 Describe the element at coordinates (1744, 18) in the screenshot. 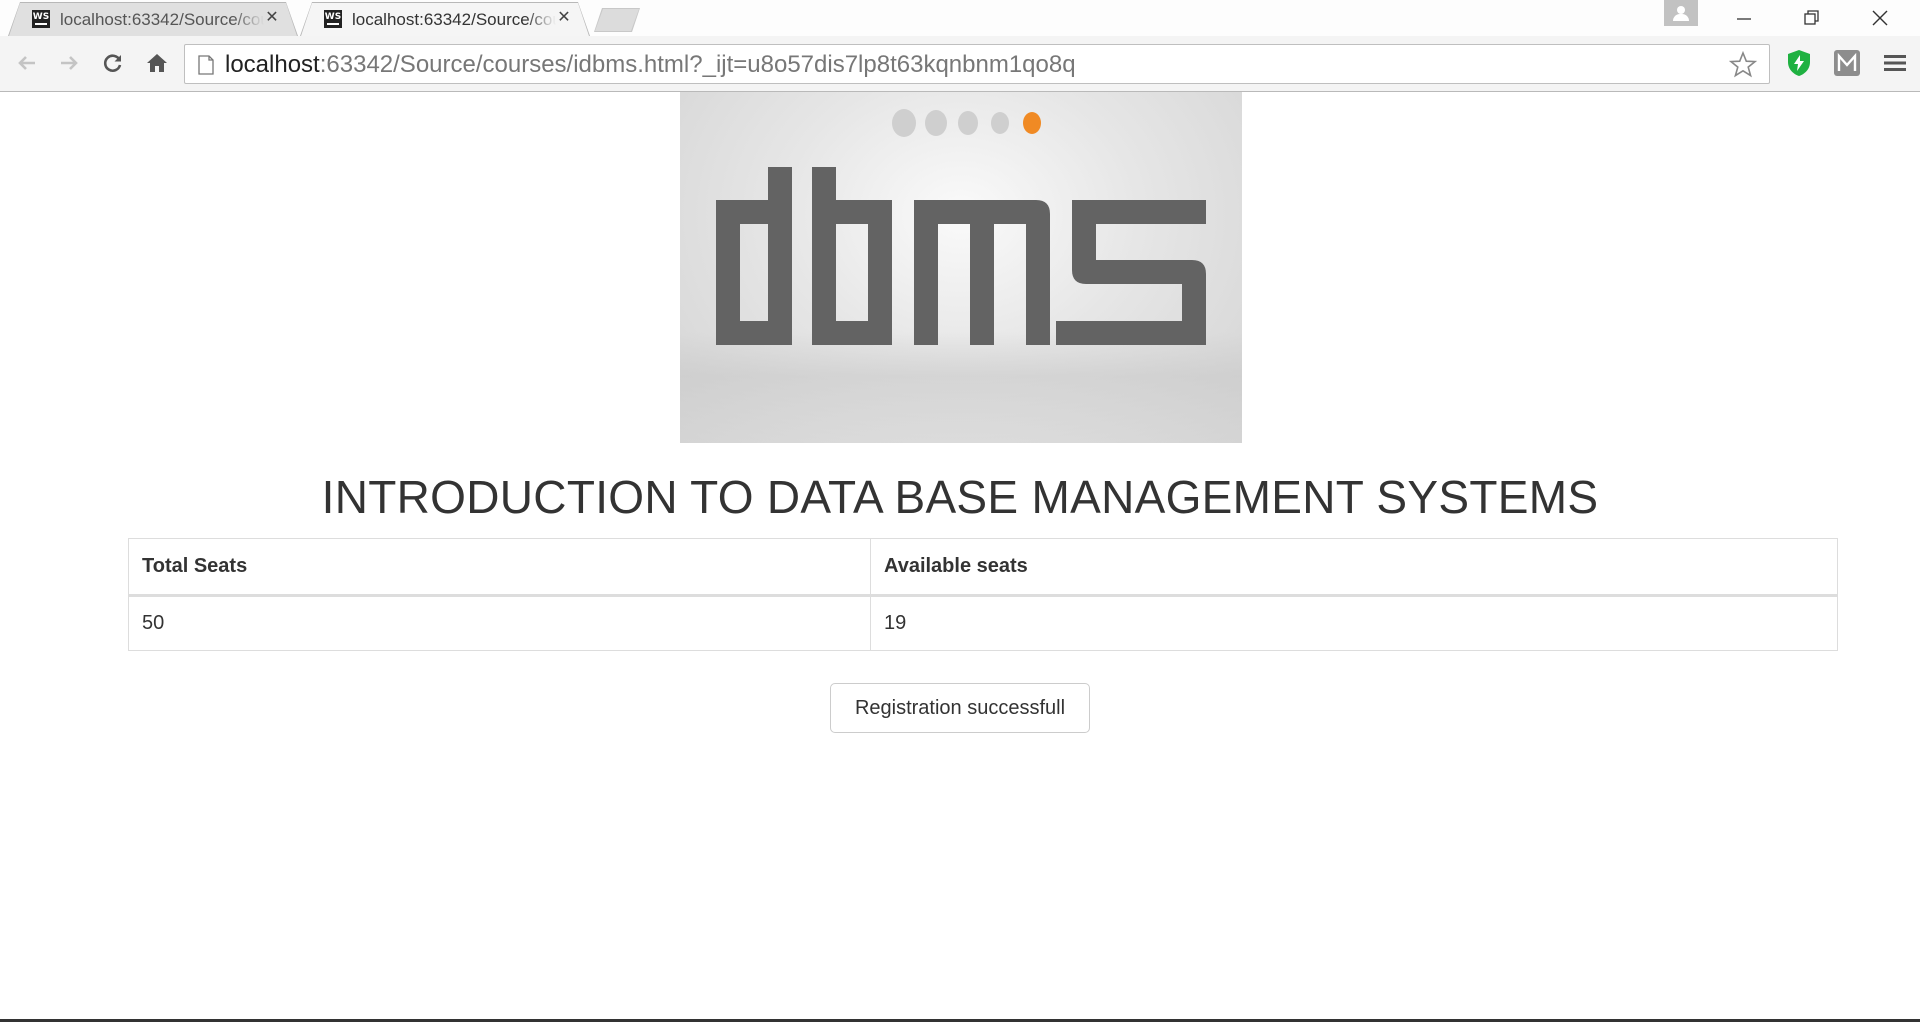

I see `minimize-icon` at that location.